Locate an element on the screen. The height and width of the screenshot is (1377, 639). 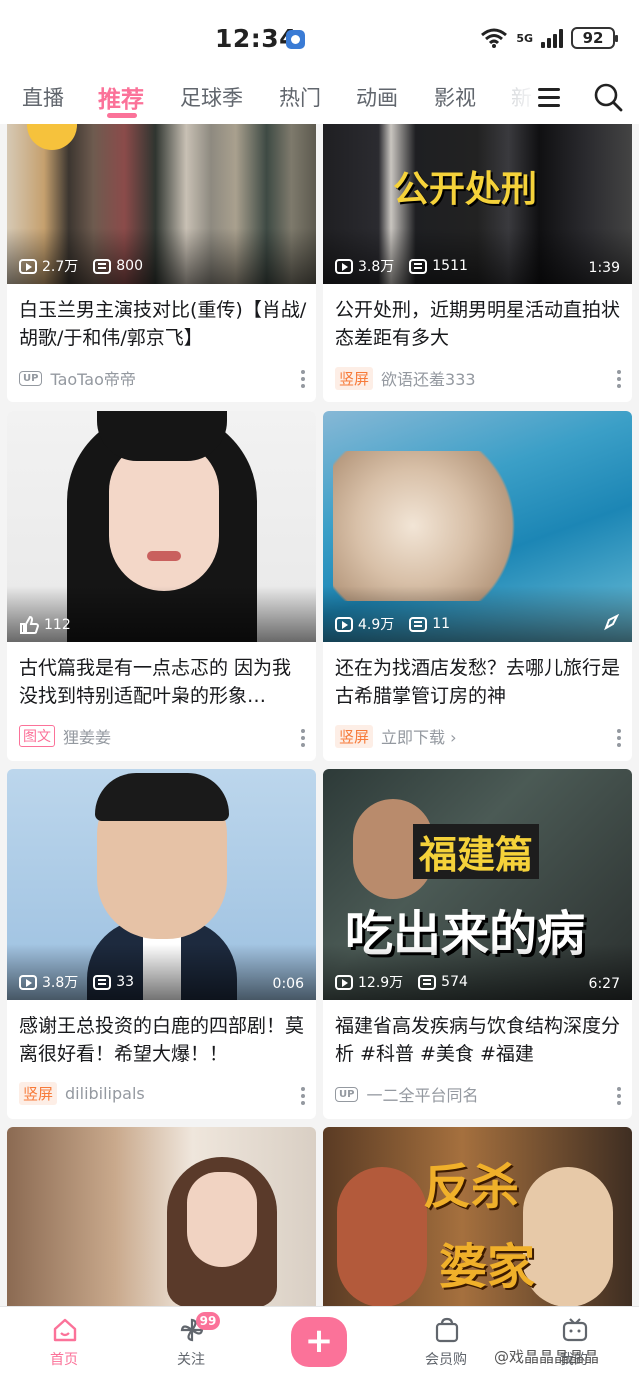
author-name: TaoTao帝帝 is located at coordinates (92, 378).